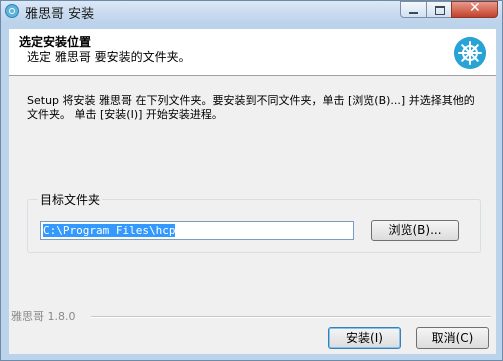 The width and height of the screenshot is (503, 361). Describe the element at coordinates (364, 338) in the screenshot. I see `install-button: 安装(I)` at that location.